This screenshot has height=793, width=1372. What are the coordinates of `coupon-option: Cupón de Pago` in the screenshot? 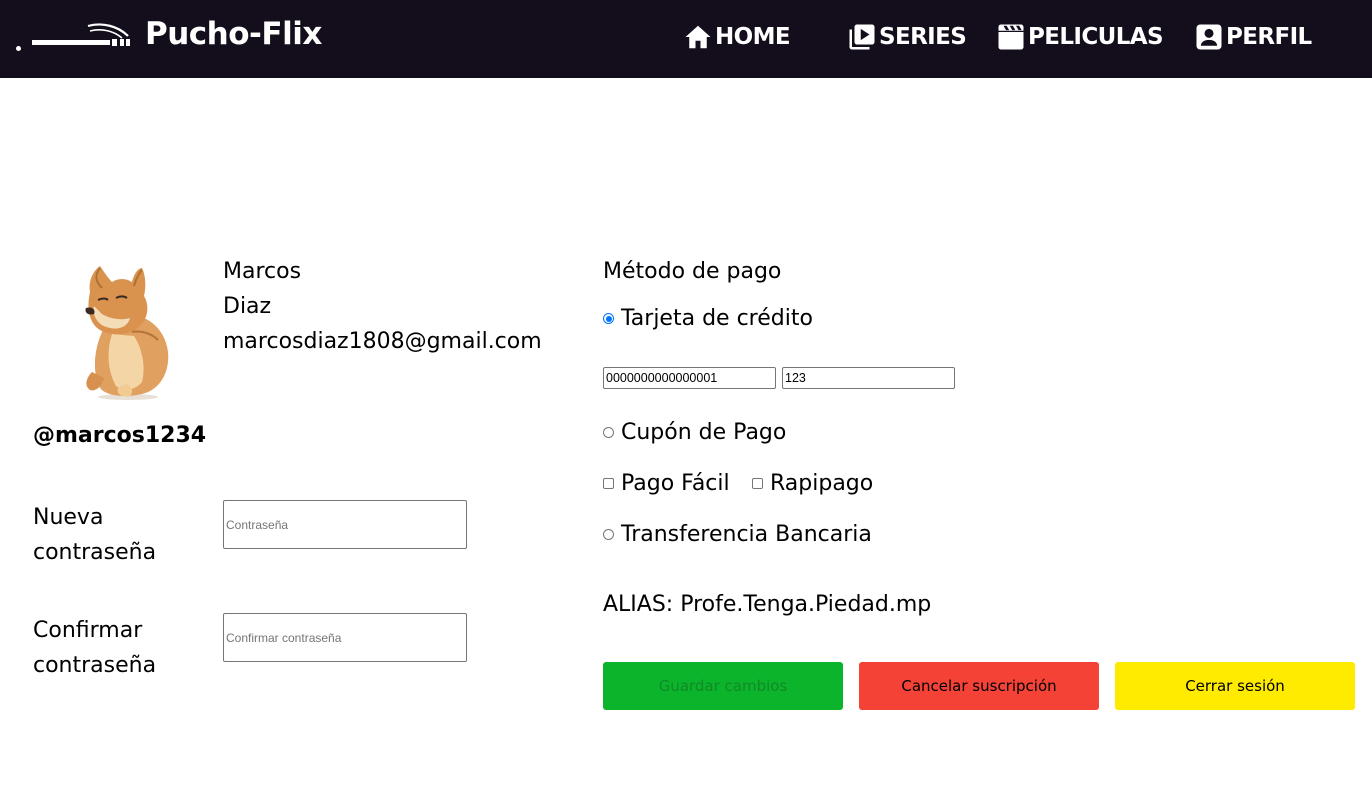 It's located at (694, 432).